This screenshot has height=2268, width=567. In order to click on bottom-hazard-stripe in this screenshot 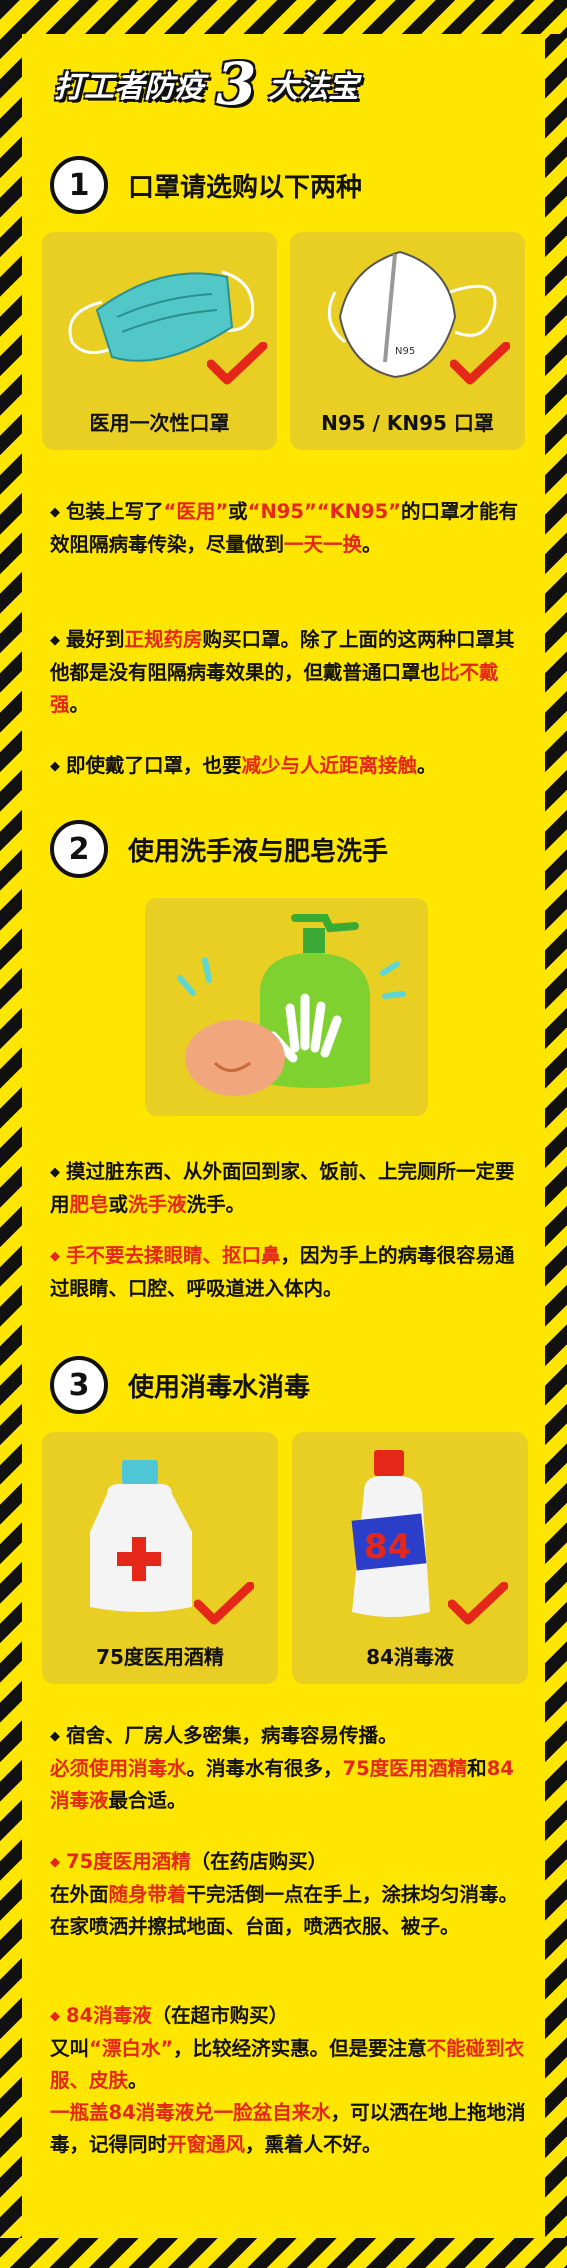, I will do `click(283, 2253)`.